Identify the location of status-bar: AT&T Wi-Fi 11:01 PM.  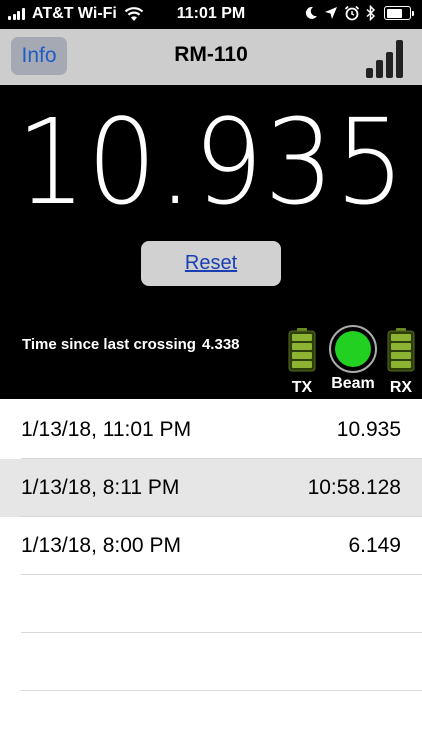
(211, 14).